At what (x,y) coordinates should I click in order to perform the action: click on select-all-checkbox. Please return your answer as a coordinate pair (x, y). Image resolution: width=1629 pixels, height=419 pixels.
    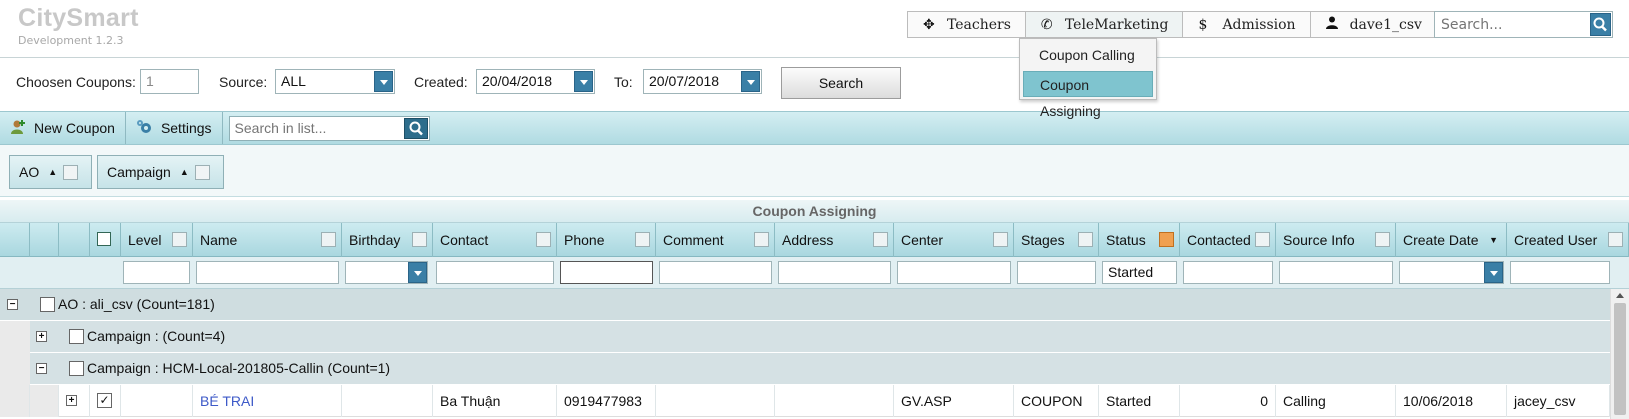
    Looking at the image, I should click on (104, 239).